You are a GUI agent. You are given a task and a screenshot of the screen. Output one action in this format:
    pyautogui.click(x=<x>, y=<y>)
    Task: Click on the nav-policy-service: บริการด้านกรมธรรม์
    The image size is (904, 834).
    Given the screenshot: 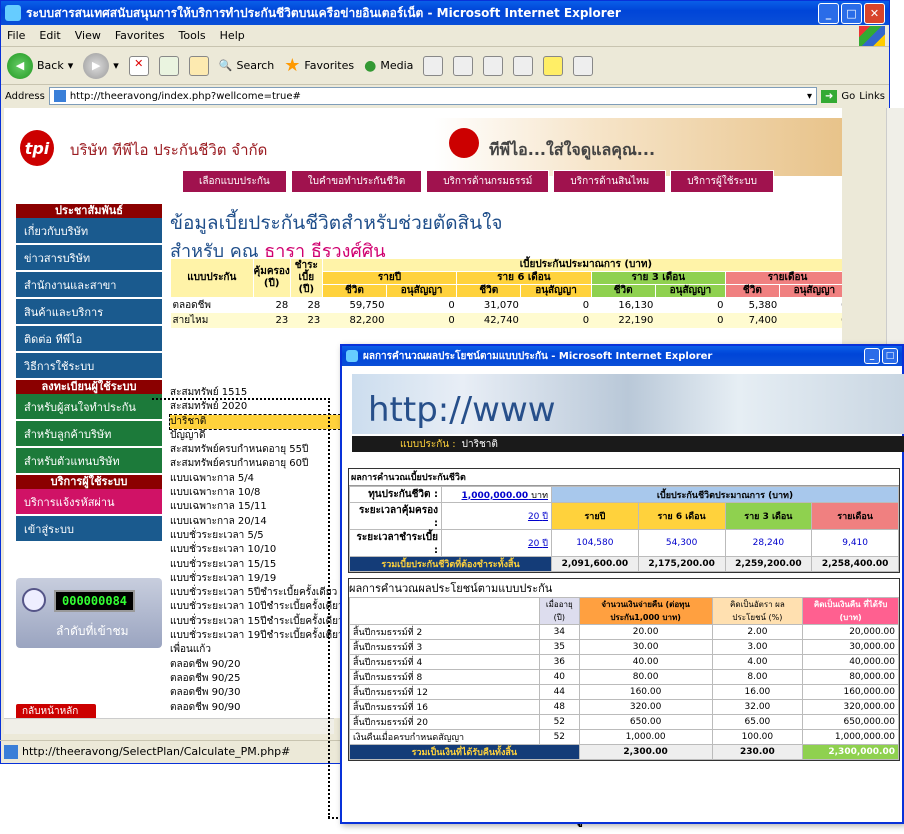 What is the action you would take?
    pyautogui.click(x=488, y=181)
    